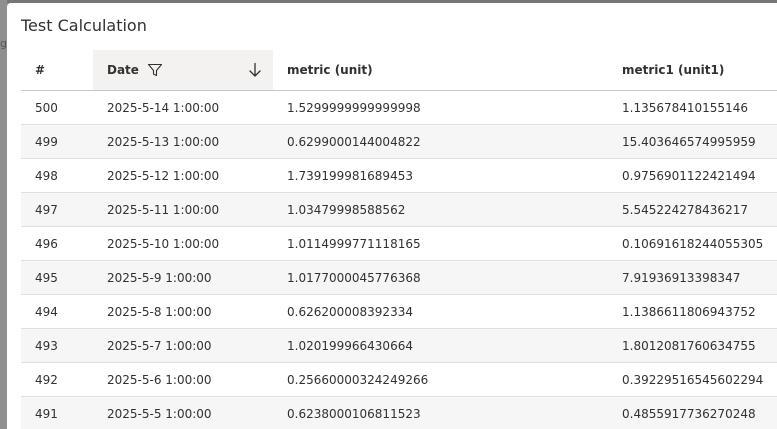 The image size is (777, 429). I want to click on cell-date: 2025-5-5 1:00:00, so click(159, 413).